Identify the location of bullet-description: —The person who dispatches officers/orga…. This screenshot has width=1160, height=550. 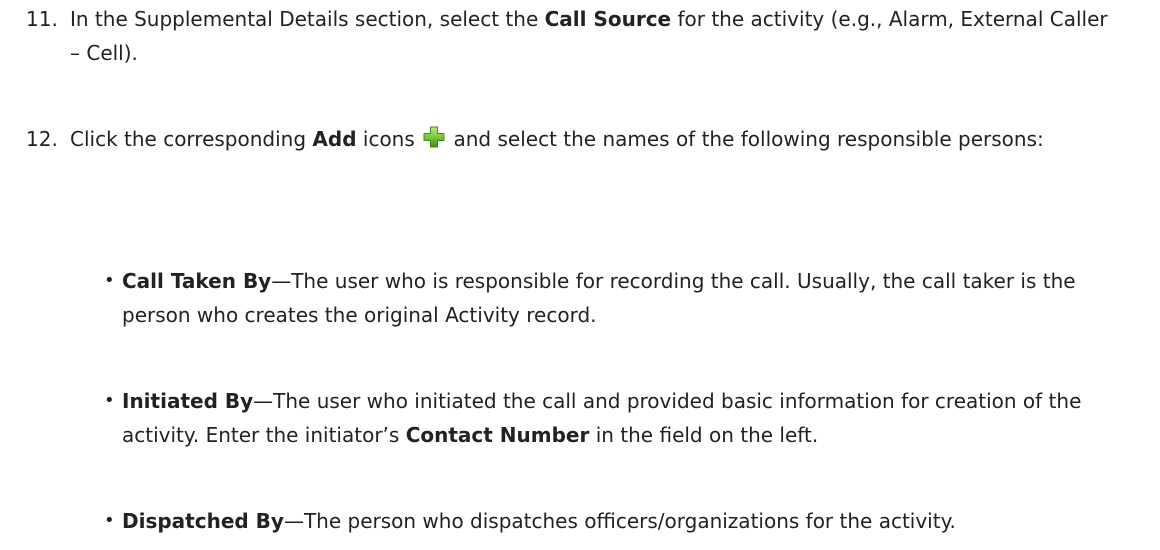
(619, 521).